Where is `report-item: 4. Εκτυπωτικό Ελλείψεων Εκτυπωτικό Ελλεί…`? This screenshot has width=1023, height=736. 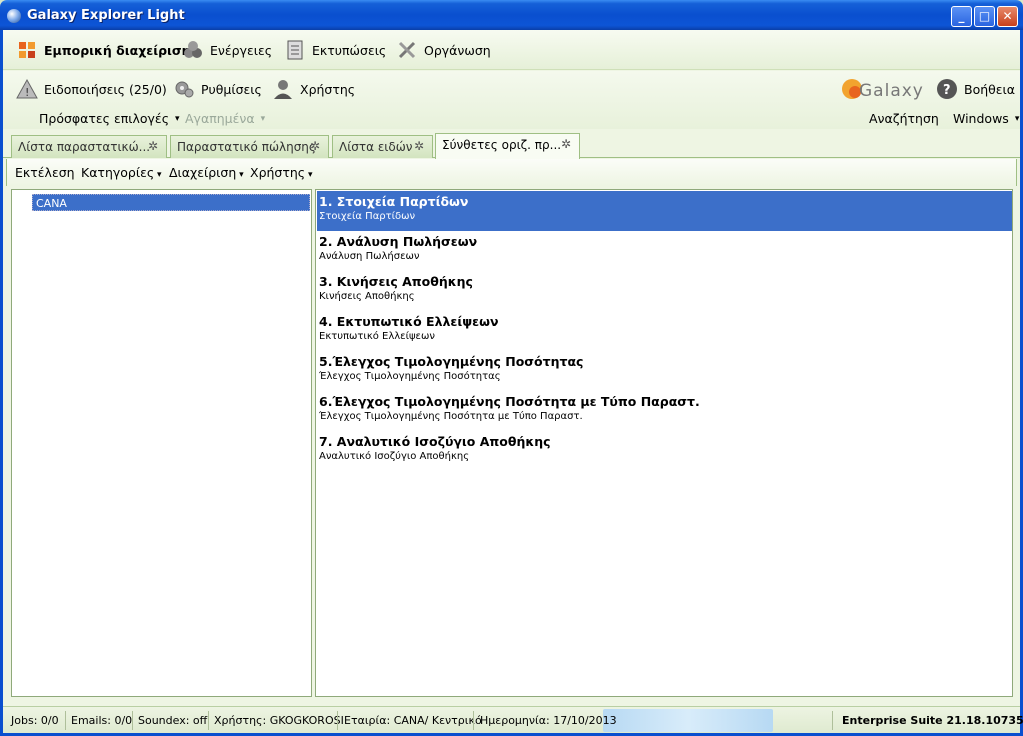
report-item: 4. Εκτυπωτικό Ελλείψεων Εκτυπωτικό Ελλεί… is located at coordinates (664, 331).